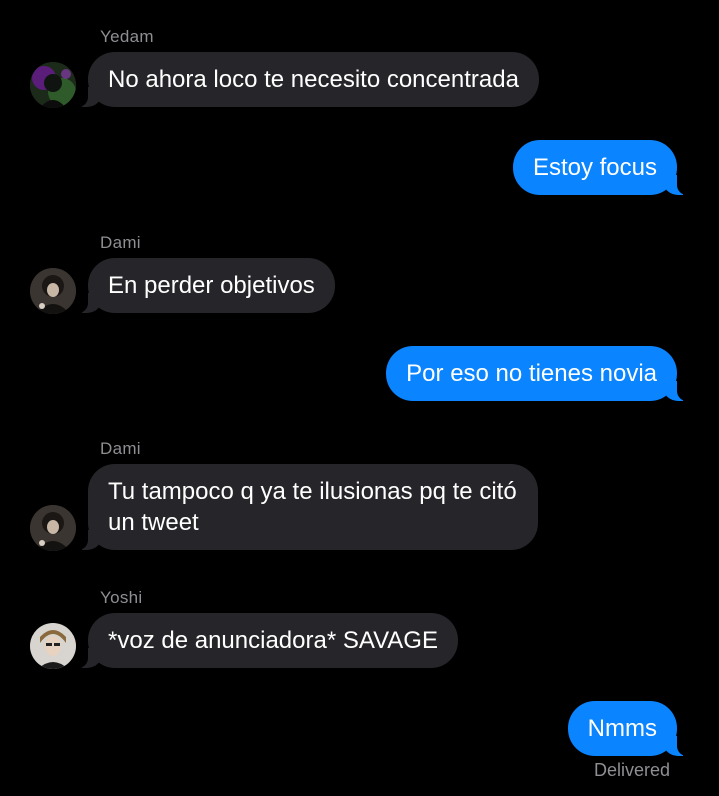  I want to click on message-bubble-outgoing: Estoy focus, so click(600, 167).